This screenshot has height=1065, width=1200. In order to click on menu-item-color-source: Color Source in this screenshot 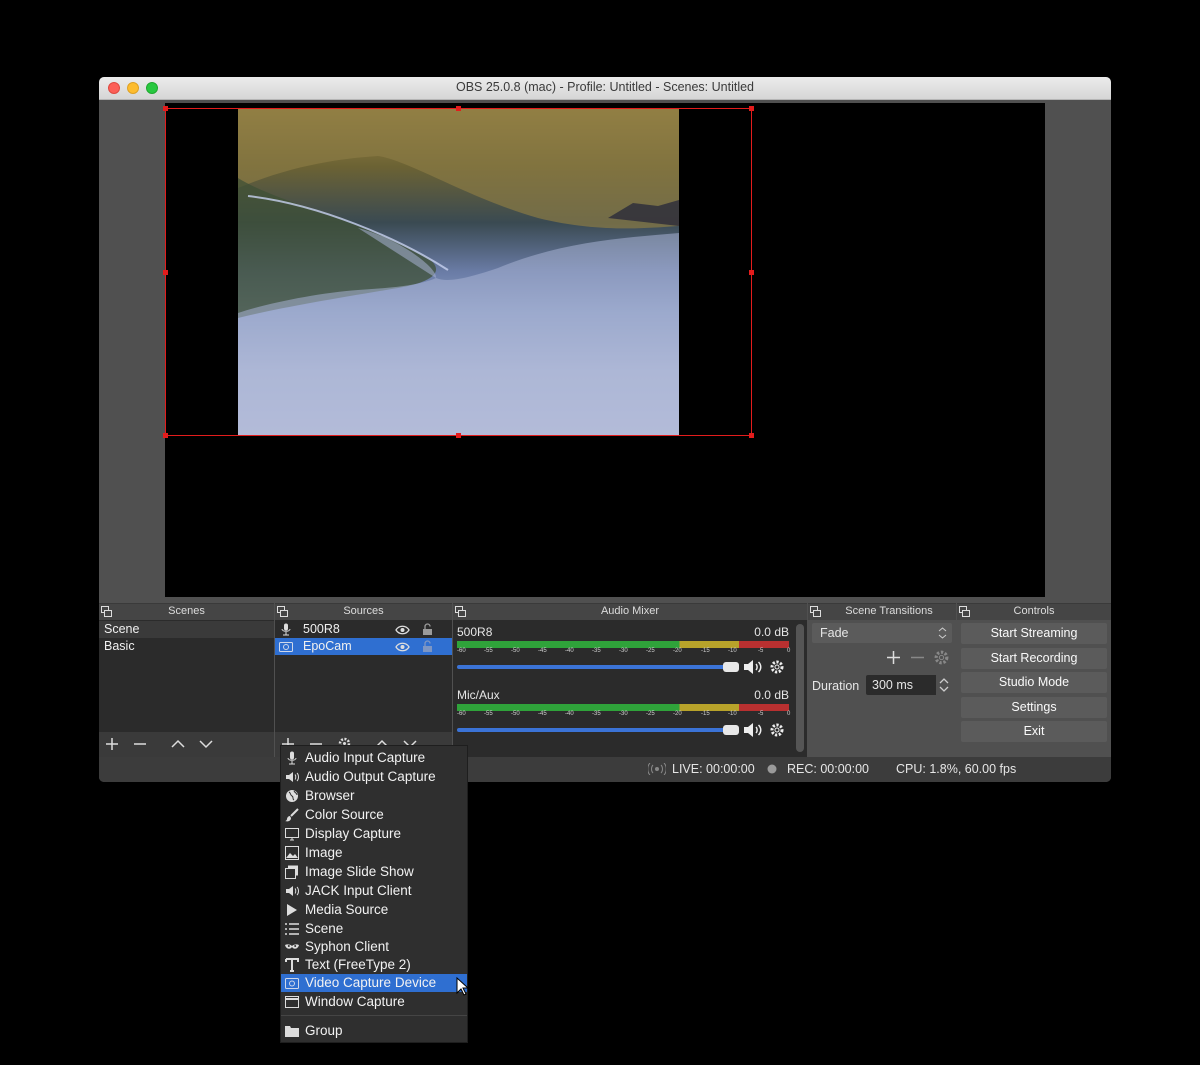, I will do `click(374, 815)`.